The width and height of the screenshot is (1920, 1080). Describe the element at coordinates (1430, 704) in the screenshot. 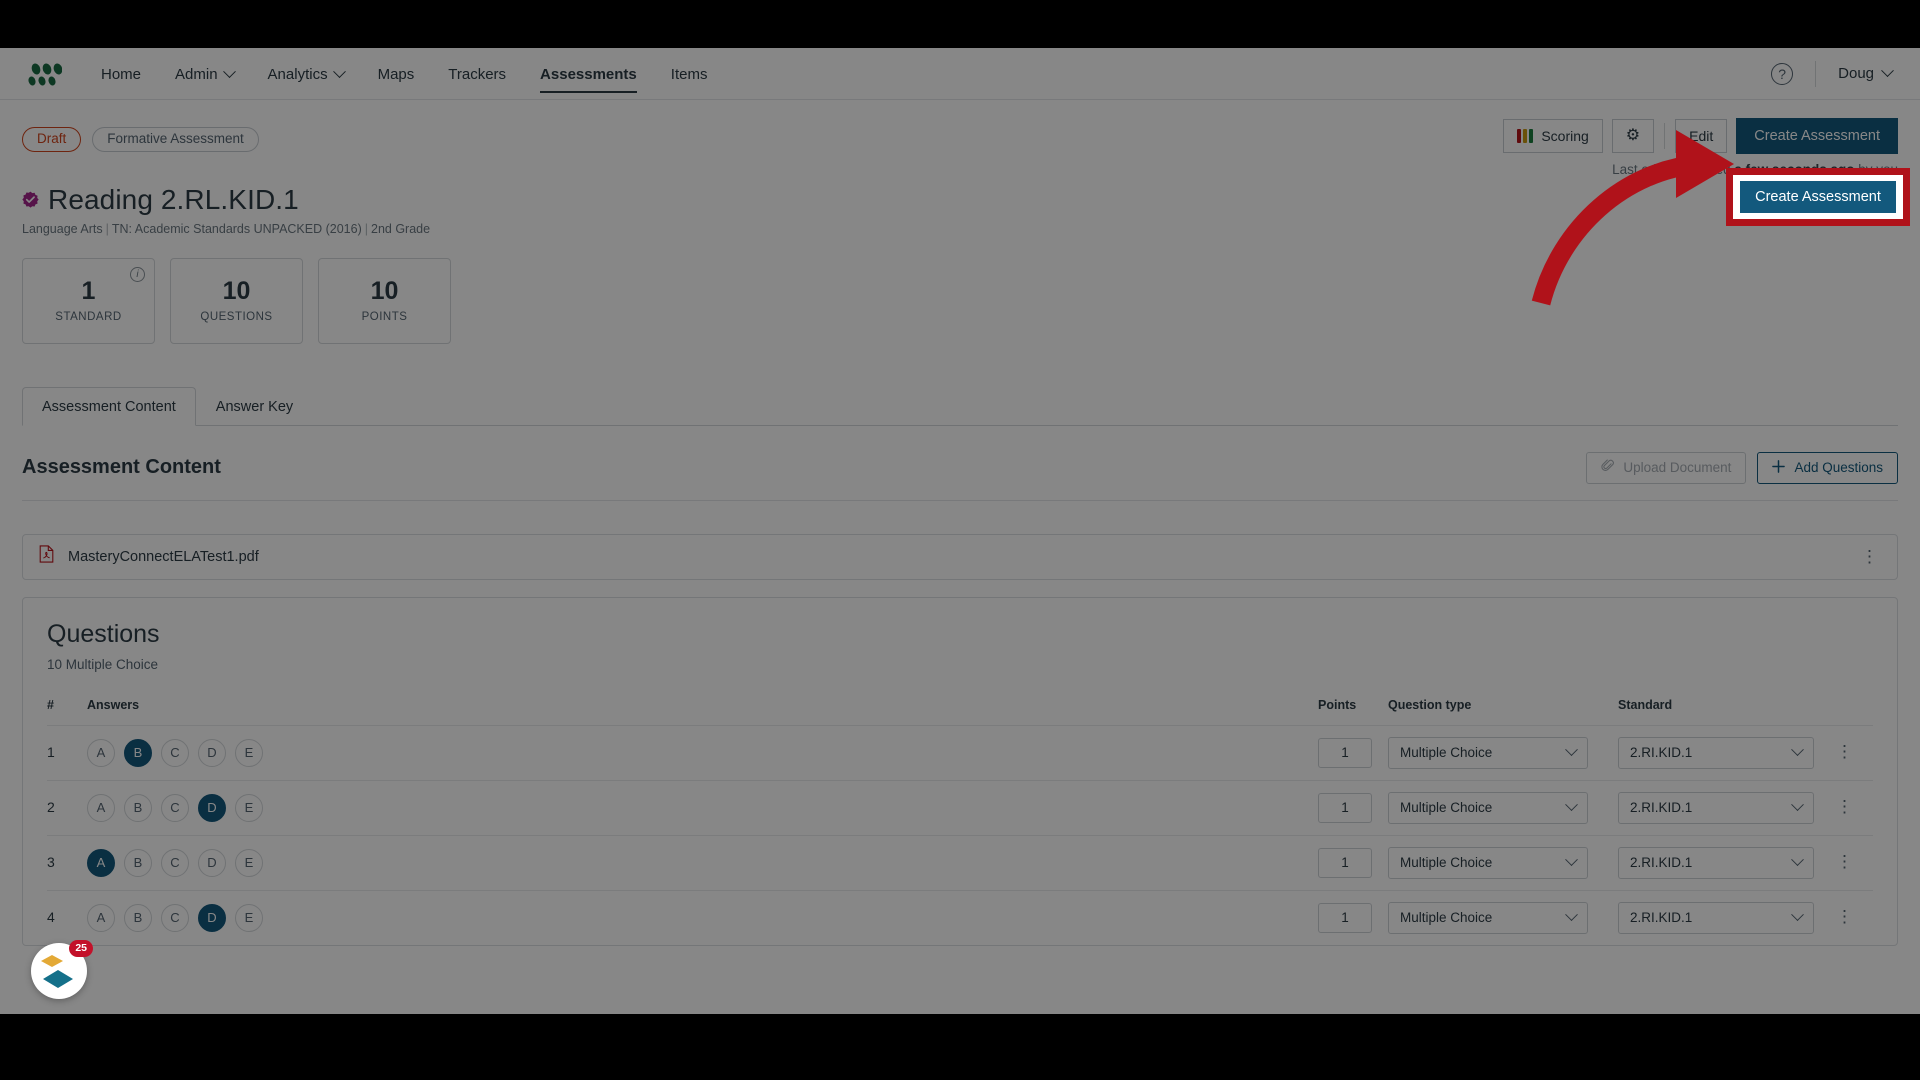

I see `column-header-qtype: Question type` at that location.